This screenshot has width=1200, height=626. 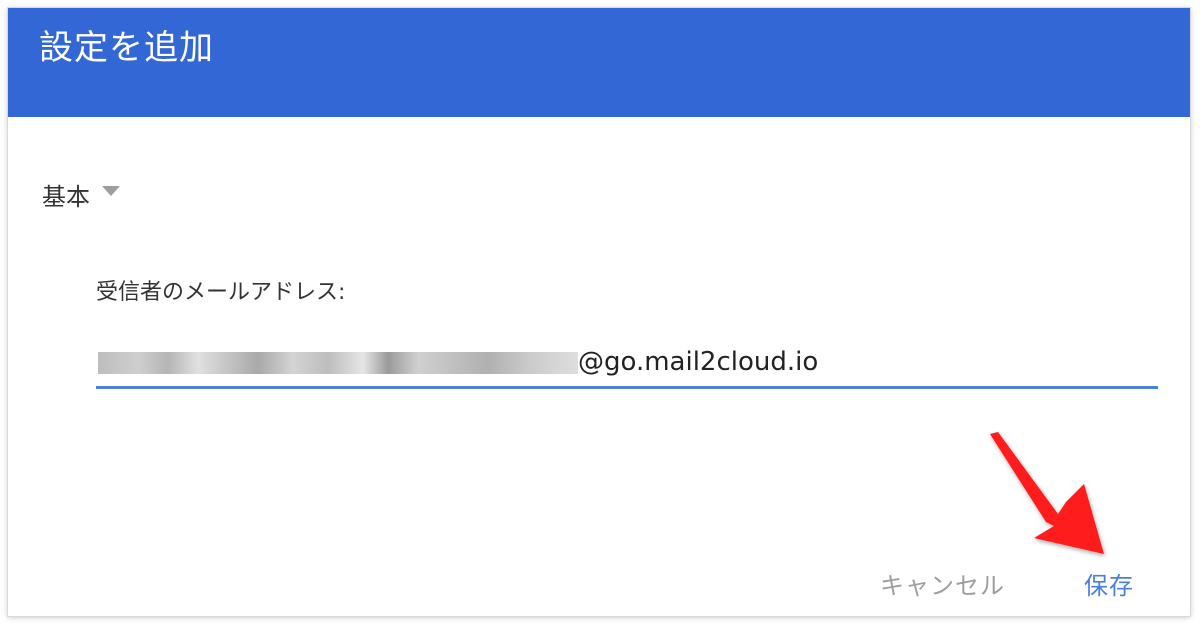 I want to click on section-label: 基本, so click(x=66, y=196).